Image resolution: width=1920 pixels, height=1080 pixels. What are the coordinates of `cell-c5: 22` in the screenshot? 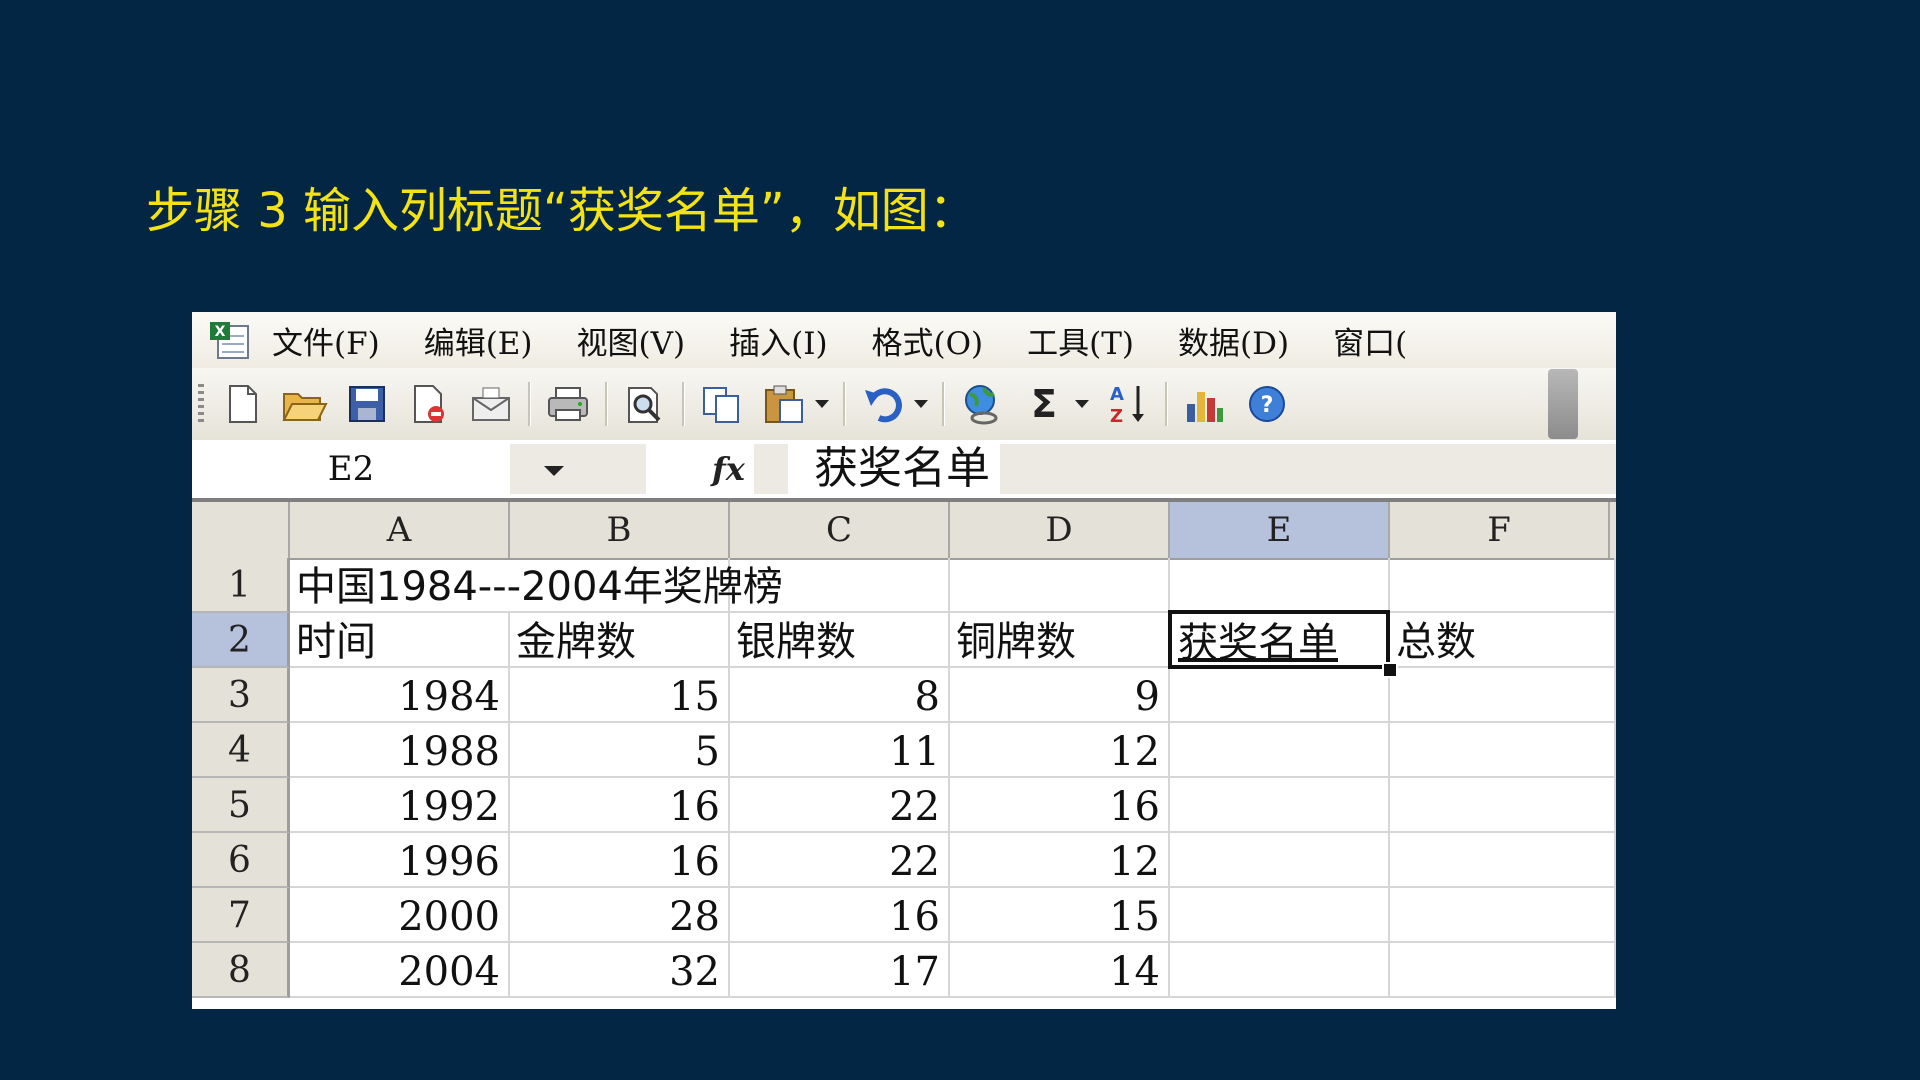 It's located at (840, 805).